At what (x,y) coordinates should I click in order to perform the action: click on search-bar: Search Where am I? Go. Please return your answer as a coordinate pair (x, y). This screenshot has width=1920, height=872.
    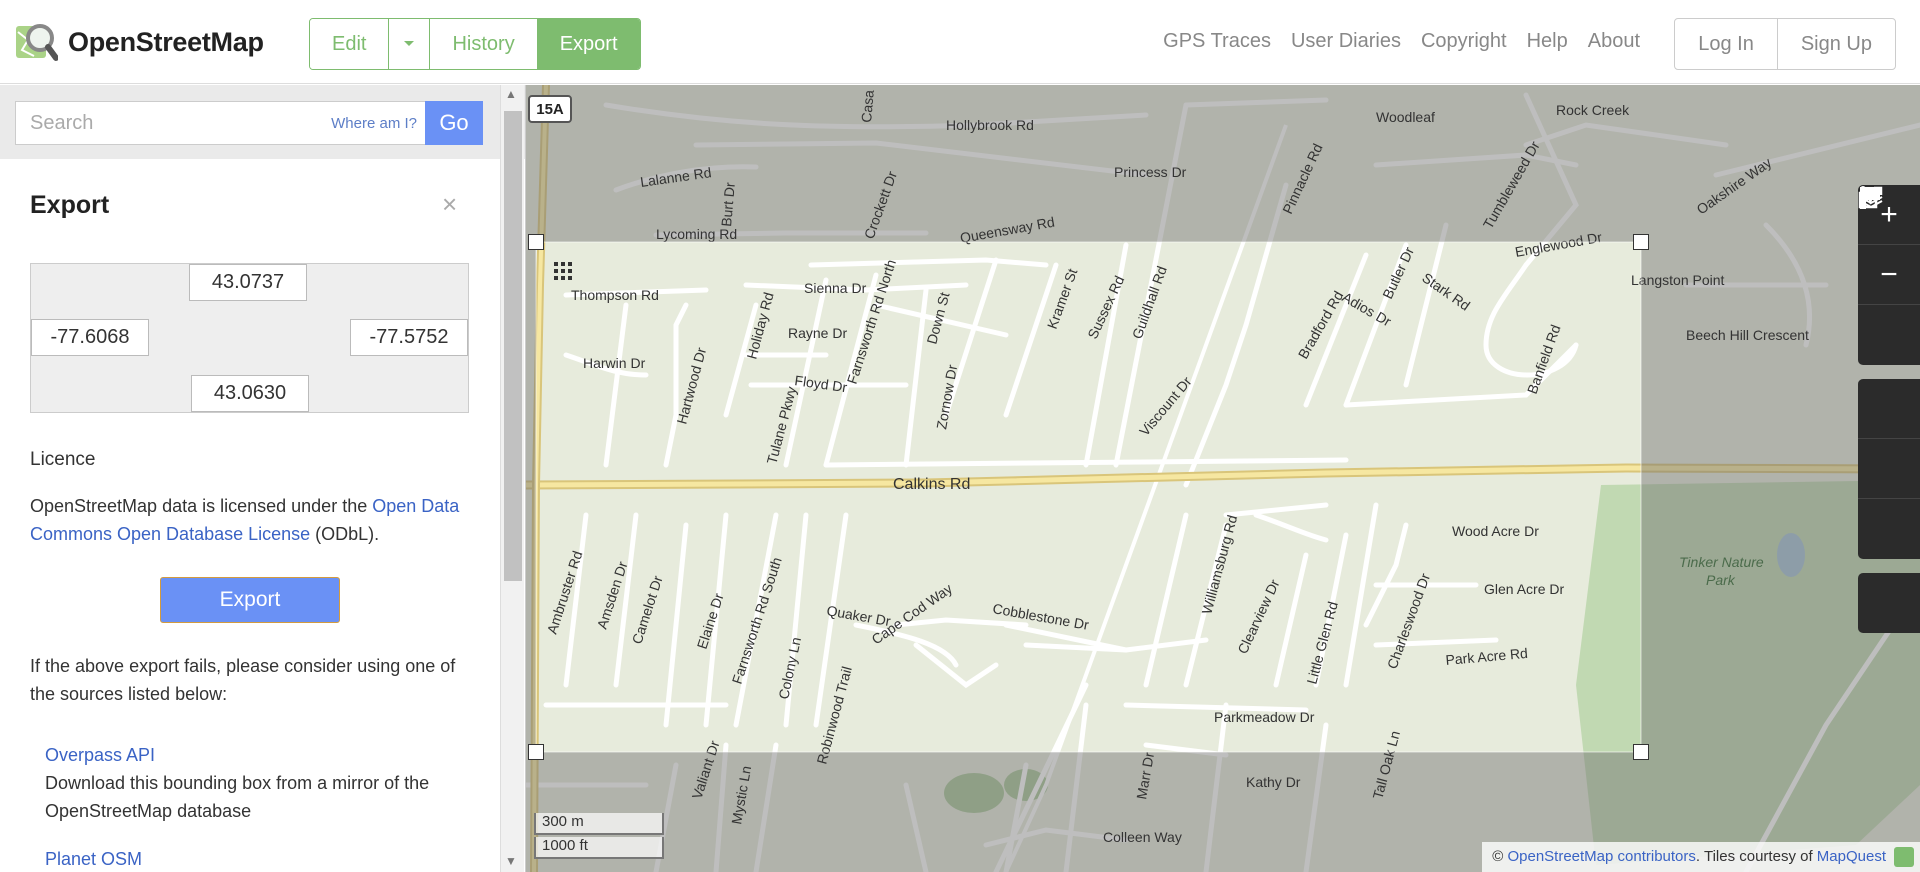
    Looking at the image, I should click on (262, 122).